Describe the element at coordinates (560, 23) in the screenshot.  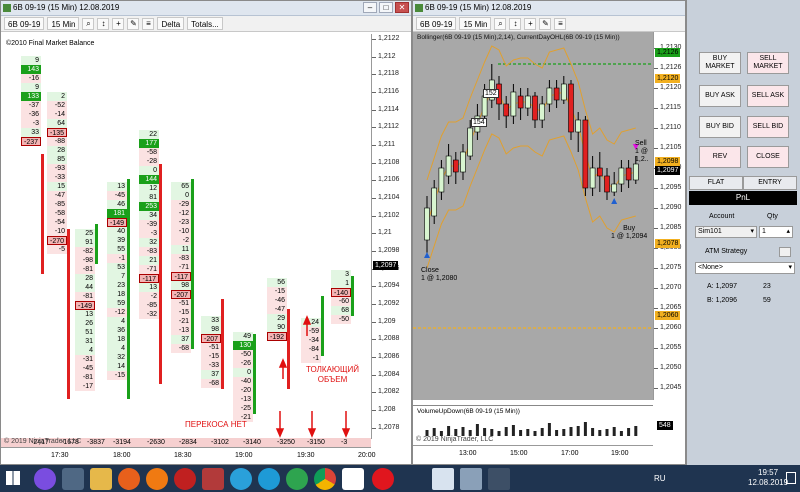
I see `properties-icon: ≡` at that location.